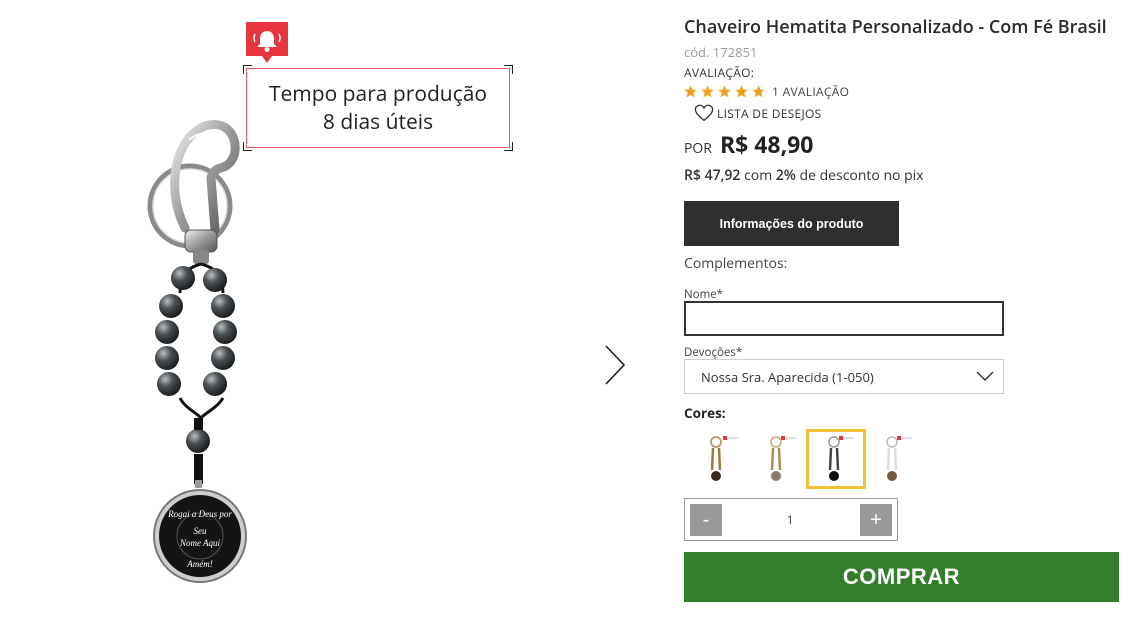 Image resolution: width=1142 pixels, height=627 pixels. Describe the element at coordinates (378, 122) in the screenshot. I see `production-time-value: 8 dias úteis` at that location.